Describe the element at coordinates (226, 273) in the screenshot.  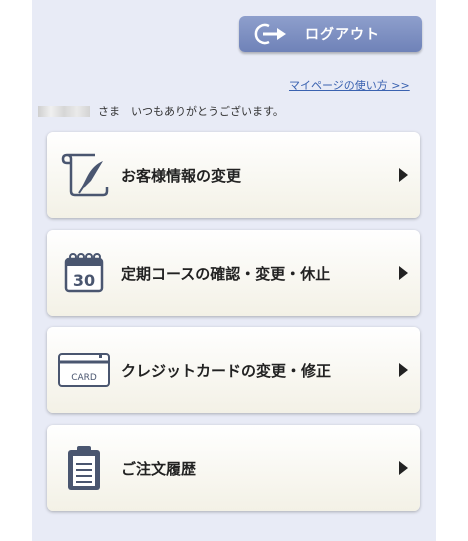
I see `menu-subscription-label: 定期コースの確認・変更・休止` at that location.